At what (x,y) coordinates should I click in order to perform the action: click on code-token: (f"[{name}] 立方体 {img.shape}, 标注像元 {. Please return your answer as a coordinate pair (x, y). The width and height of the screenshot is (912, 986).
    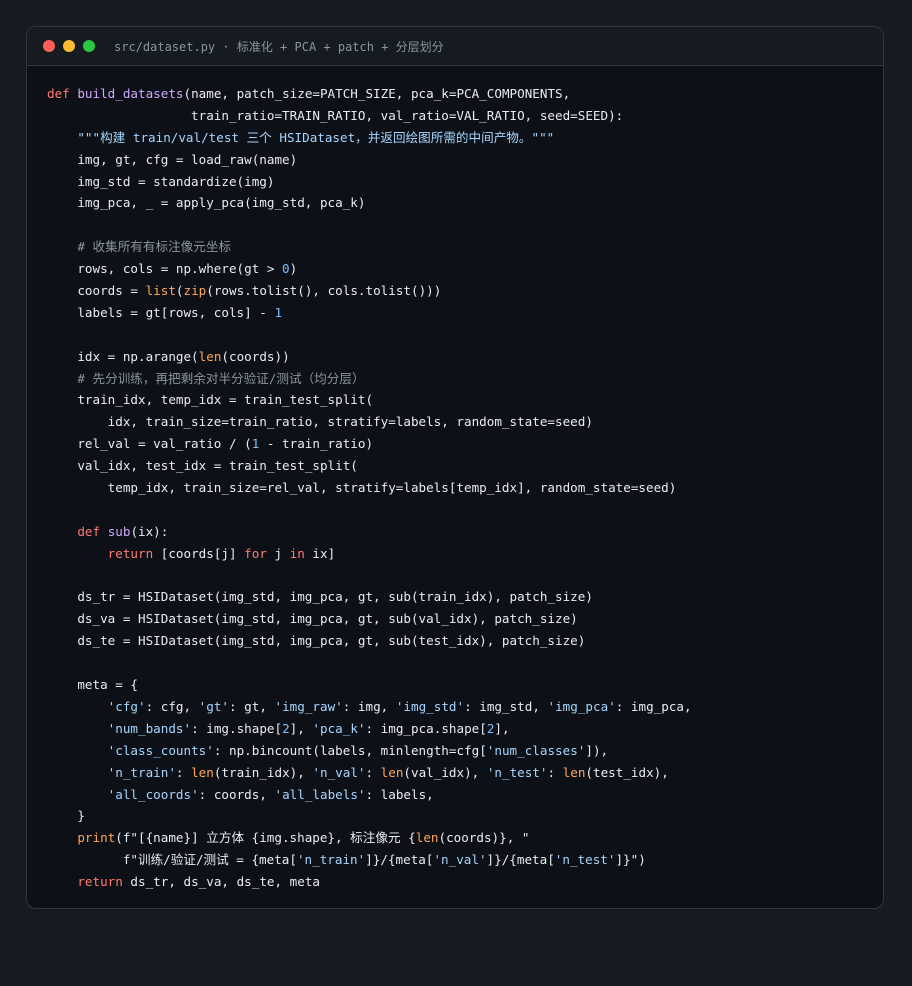
    Looking at the image, I should click on (265, 838).